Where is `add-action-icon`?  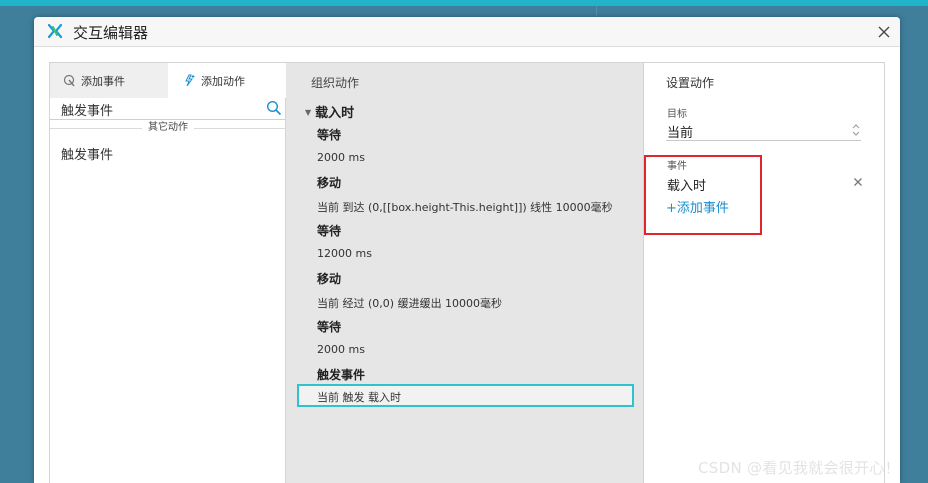 add-action-icon is located at coordinates (190, 80).